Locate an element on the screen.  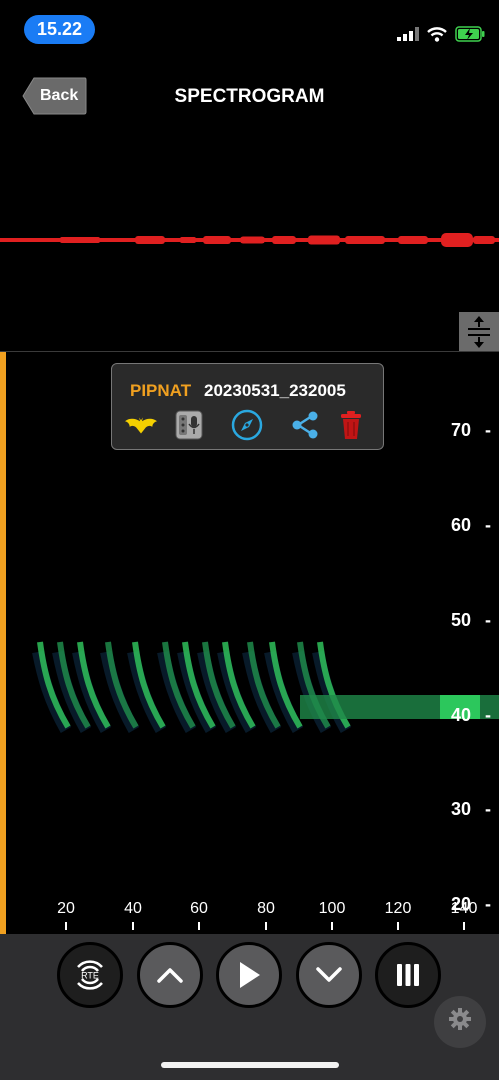
y-tick-label: 30 is located at coordinates (460, 809).